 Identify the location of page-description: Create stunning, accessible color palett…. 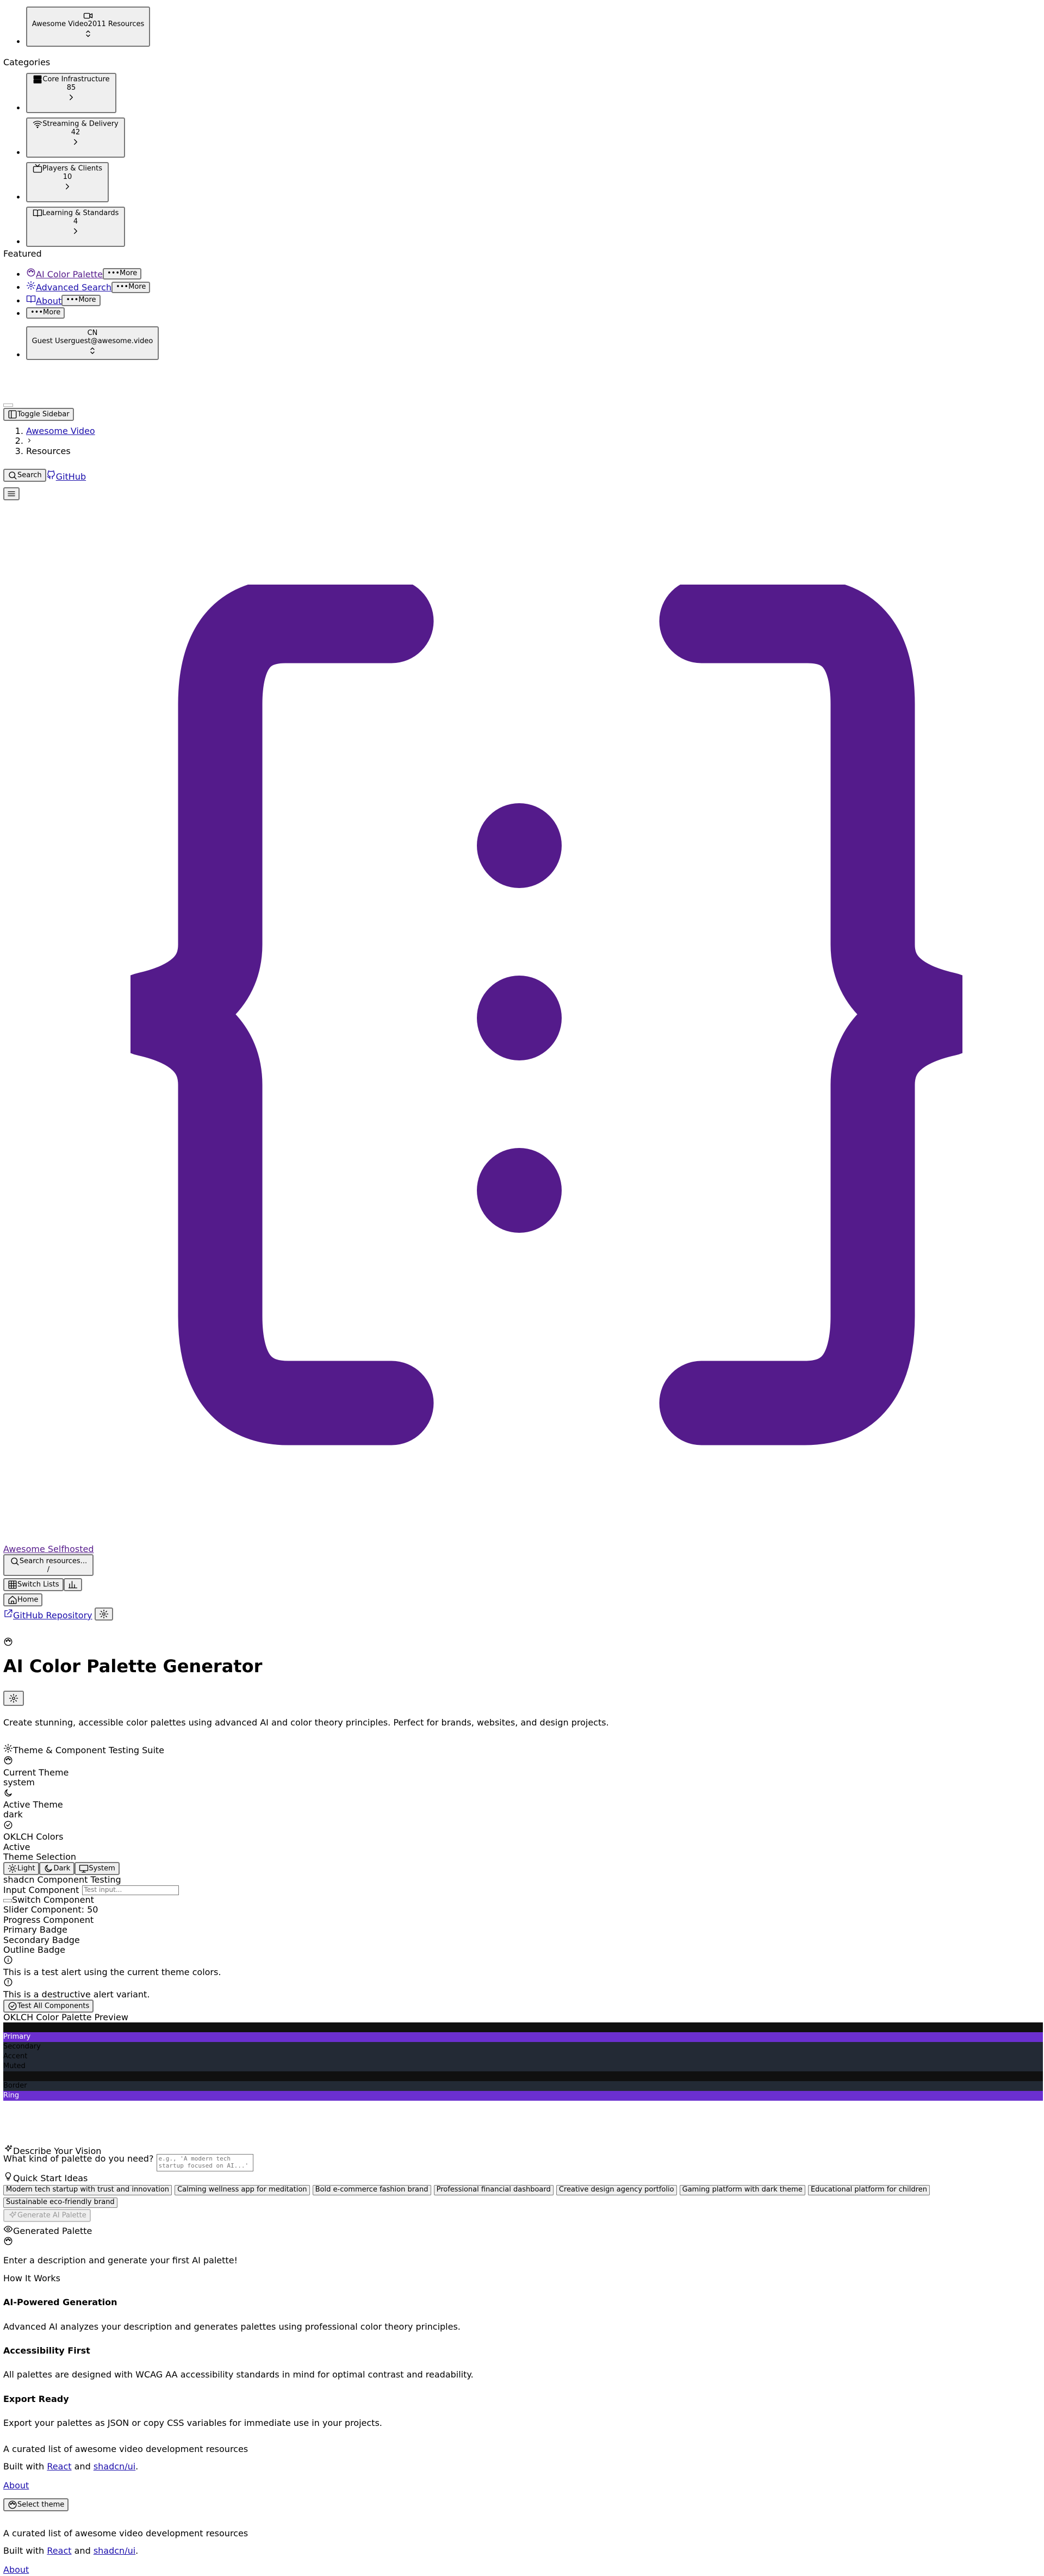
(306, 1722).